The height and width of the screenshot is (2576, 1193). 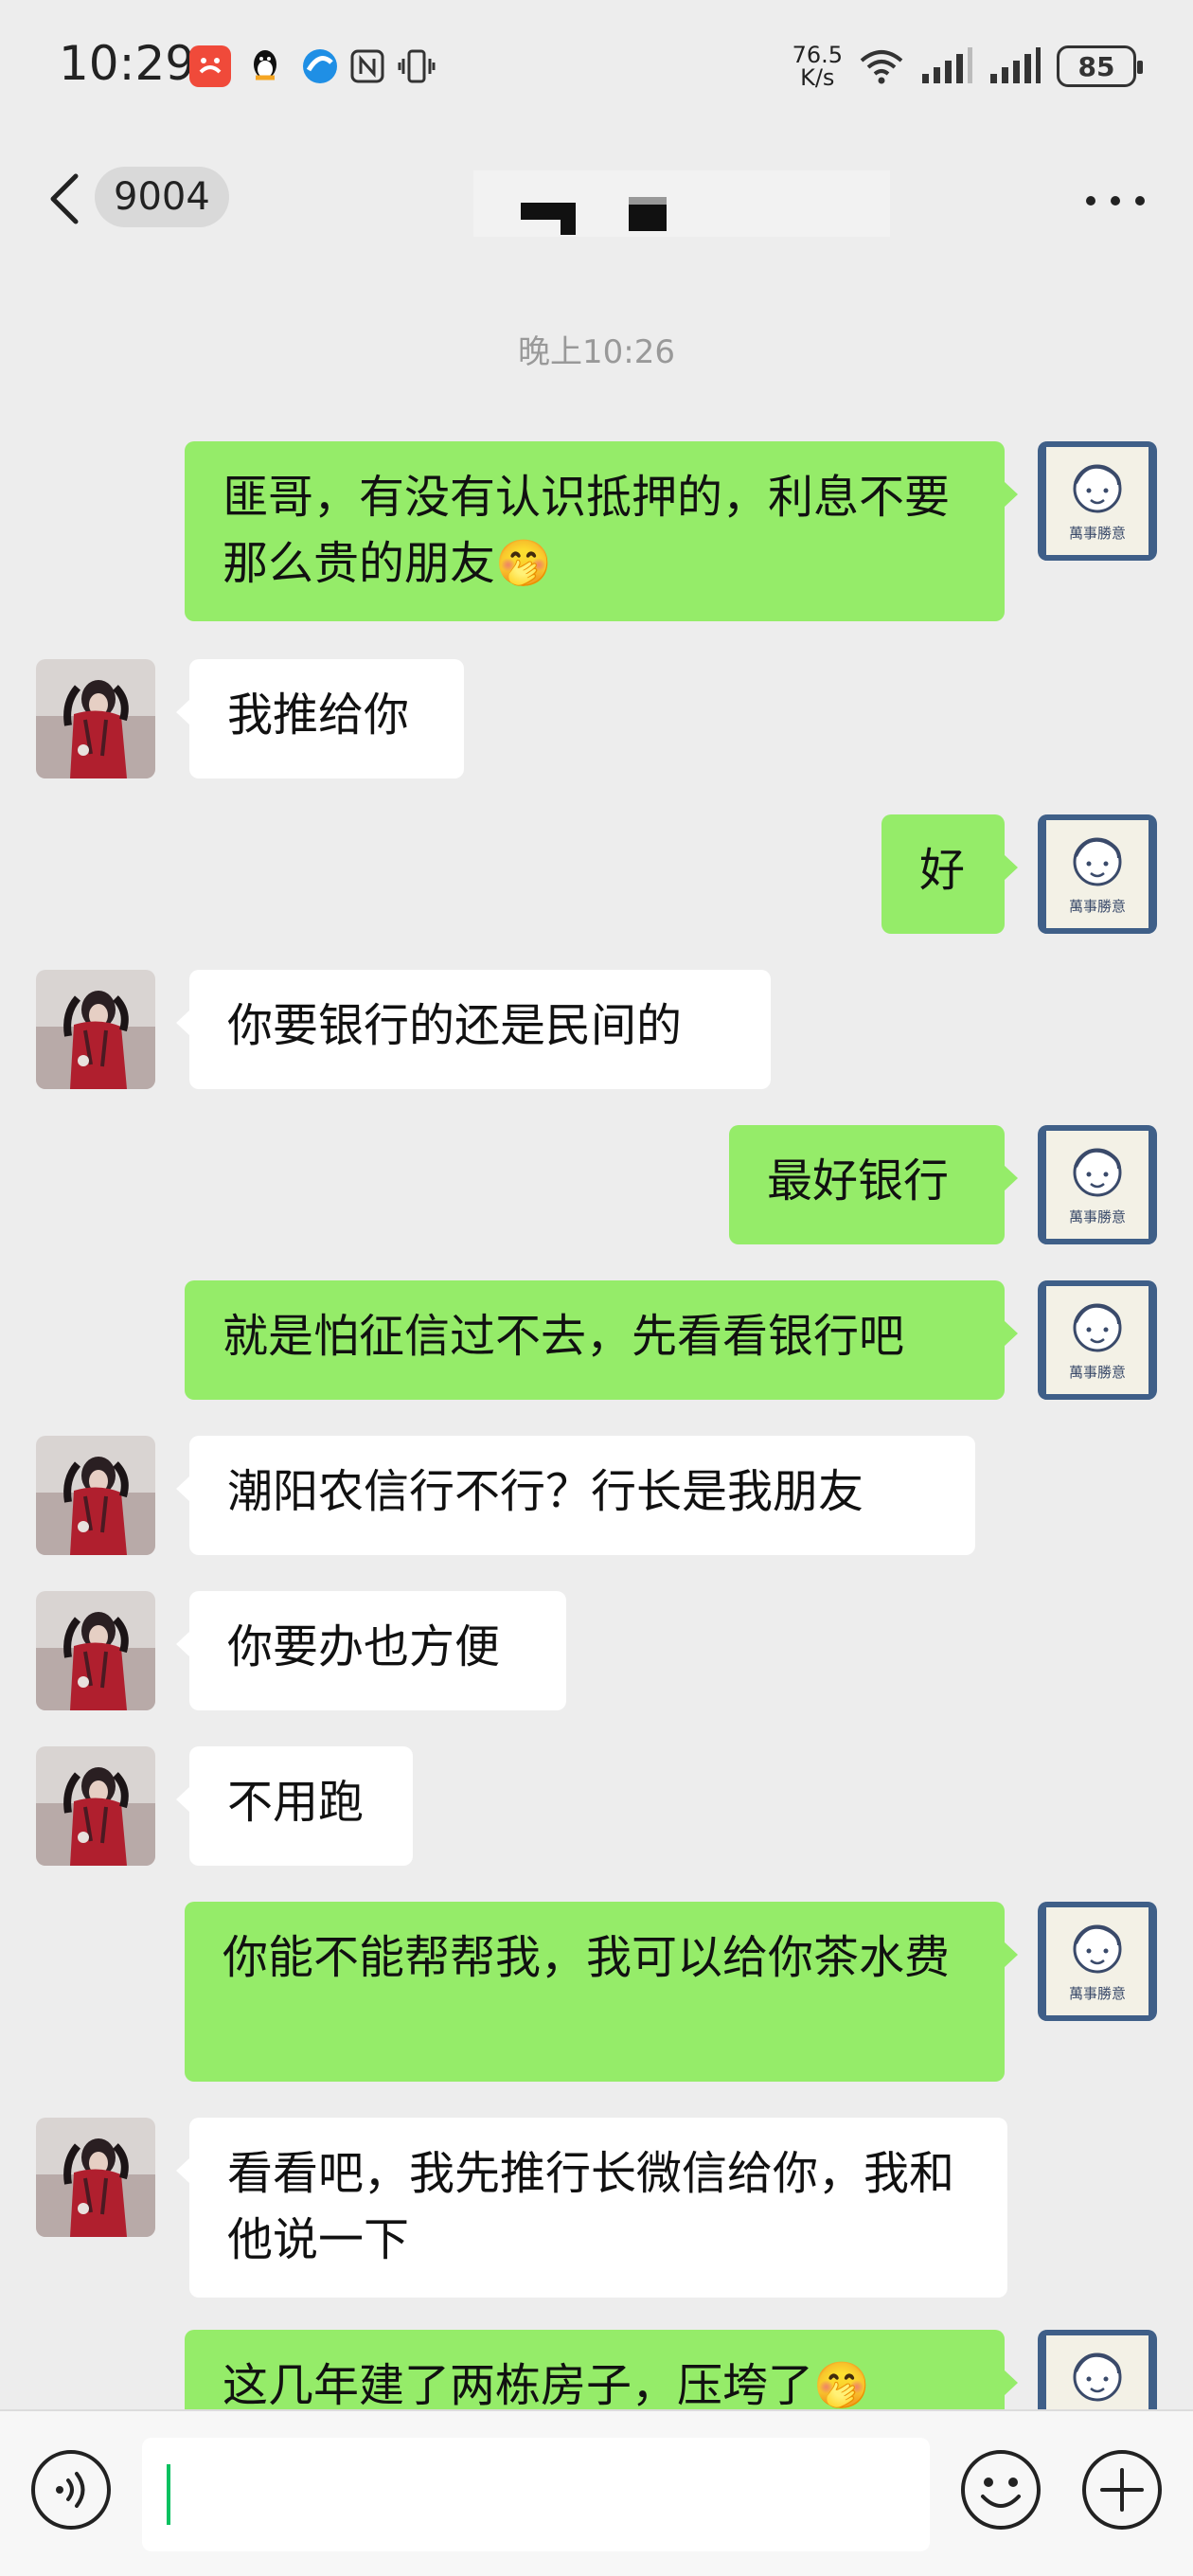 I want to click on status-bar: 10:29 76.5 K/s 85, so click(x=596, y=66).